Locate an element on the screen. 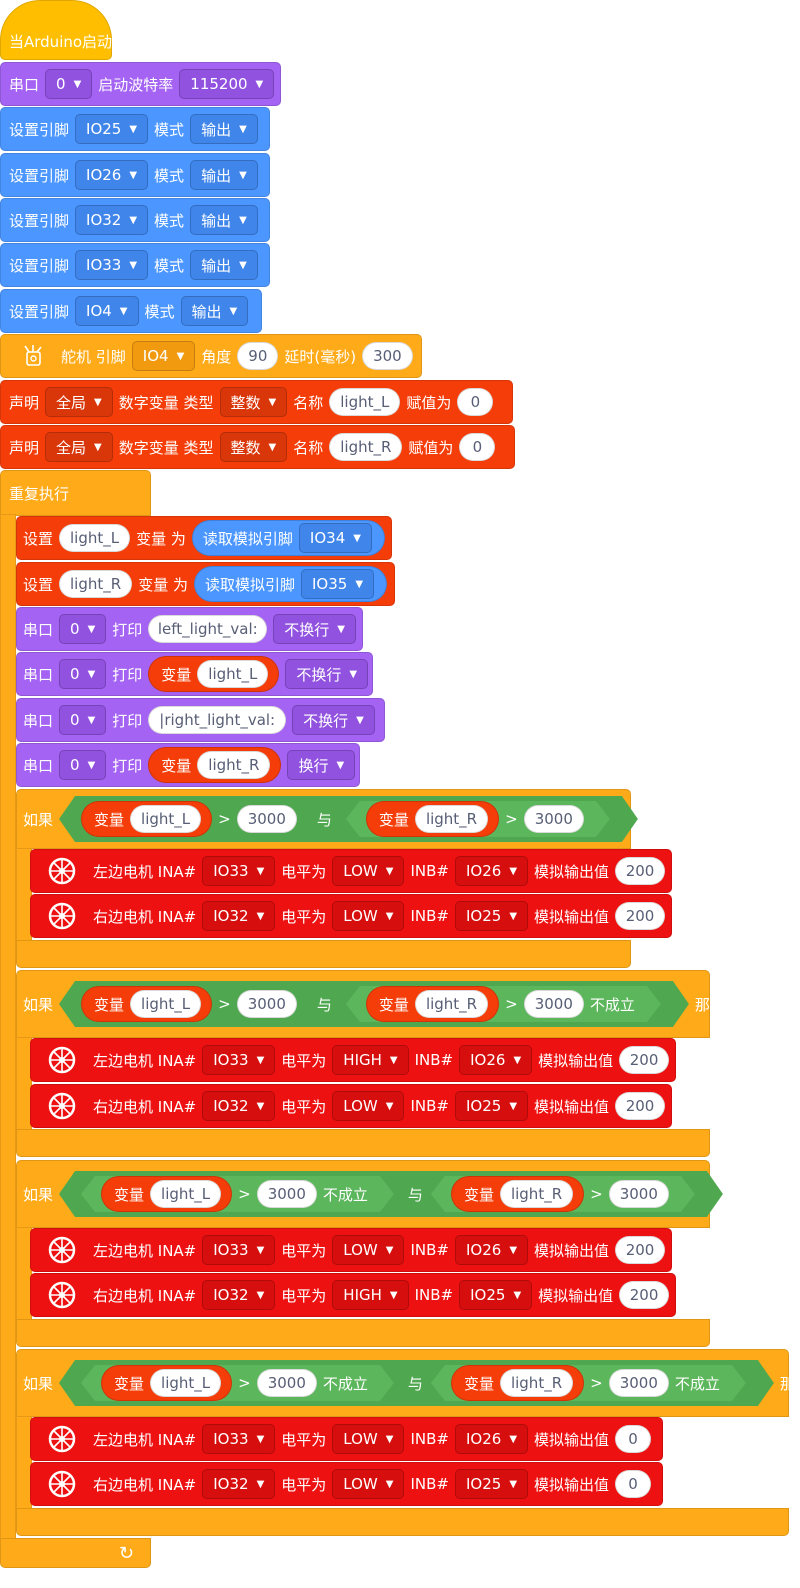 This screenshot has height=1588, width=800. baud-rate-dropdown: 115200 ▼ is located at coordinates (227, 84).